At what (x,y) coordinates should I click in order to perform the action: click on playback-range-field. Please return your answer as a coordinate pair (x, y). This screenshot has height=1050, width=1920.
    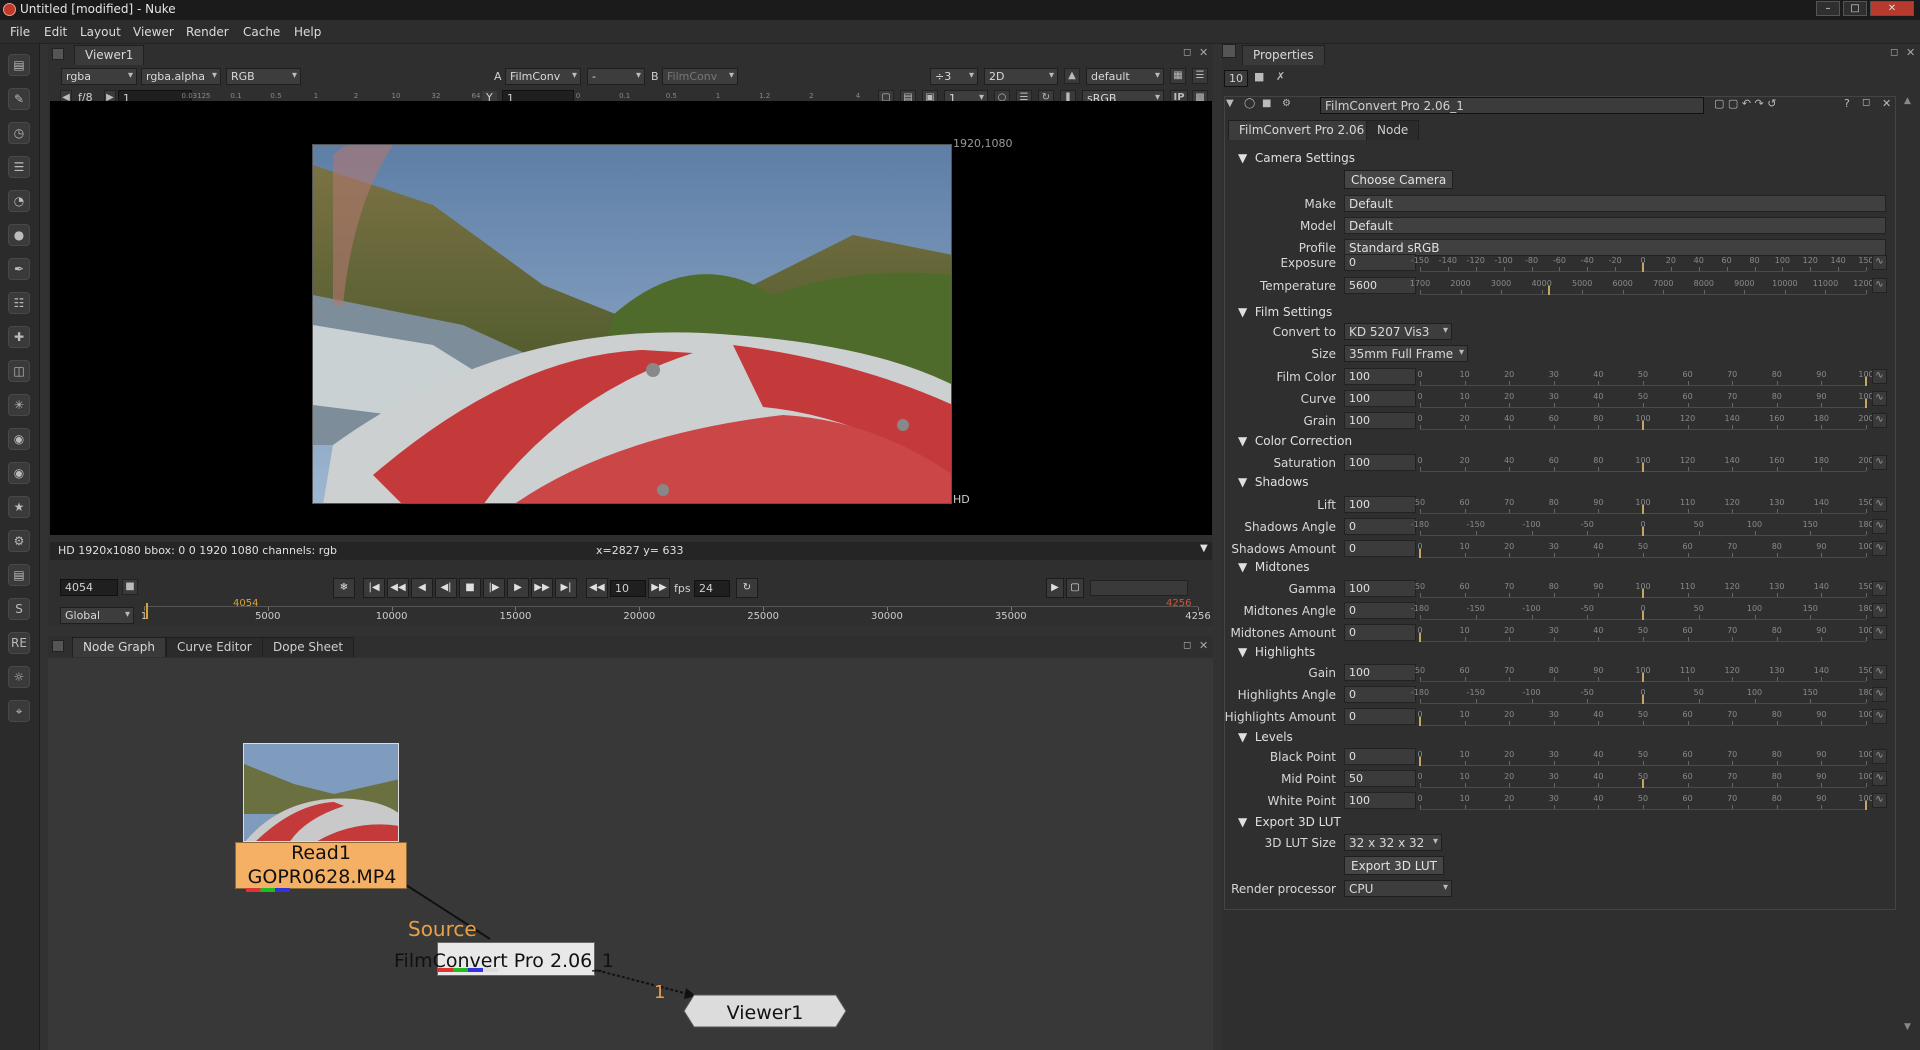
    Looking at the image, I should click on (1139, 588).